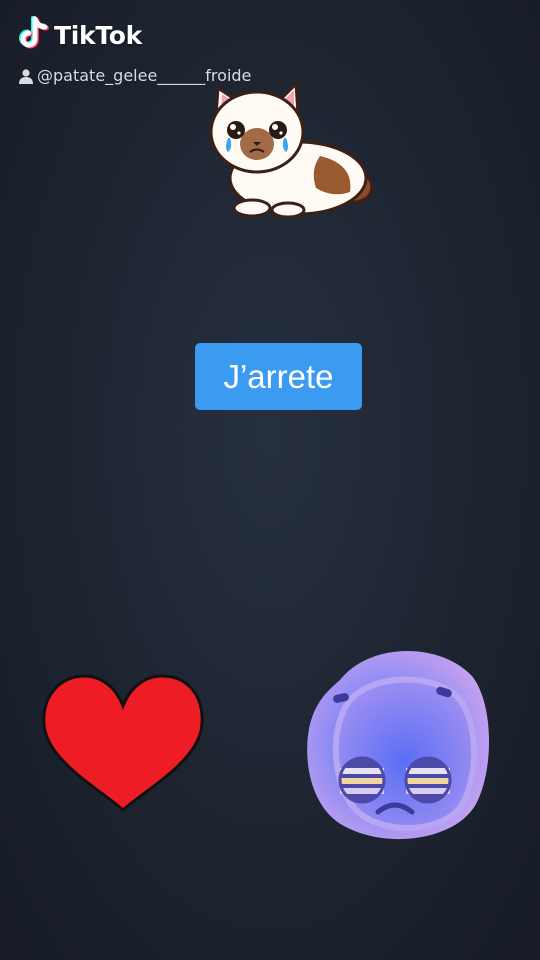 The image size is (540, 960). Describe the element at coordinates (123, 743) in the screenshot. I see `red-heart-sticker` at that location.